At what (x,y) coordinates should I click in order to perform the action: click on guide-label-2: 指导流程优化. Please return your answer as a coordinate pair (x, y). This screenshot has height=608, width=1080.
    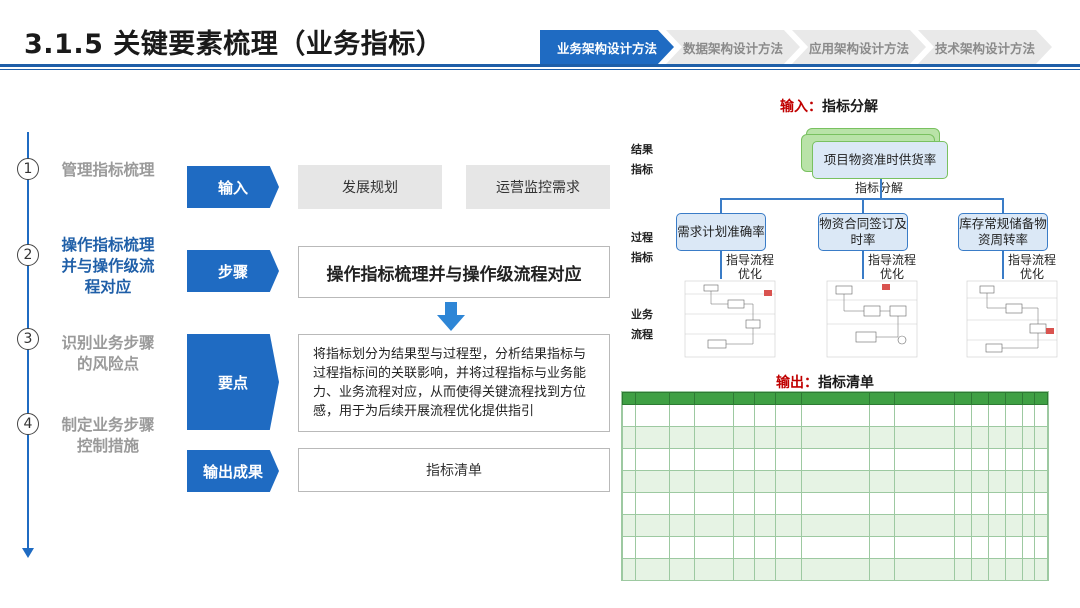
    Looking at the image, I should click on (891, 267).